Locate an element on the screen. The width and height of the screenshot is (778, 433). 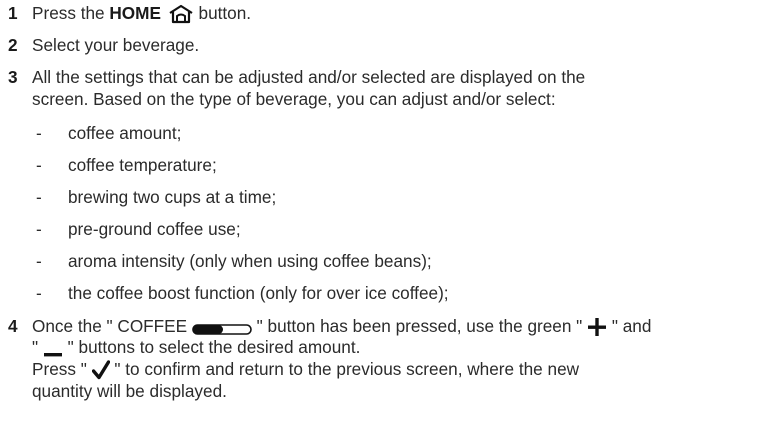
plus-icon is located at coordinates (597, 327).